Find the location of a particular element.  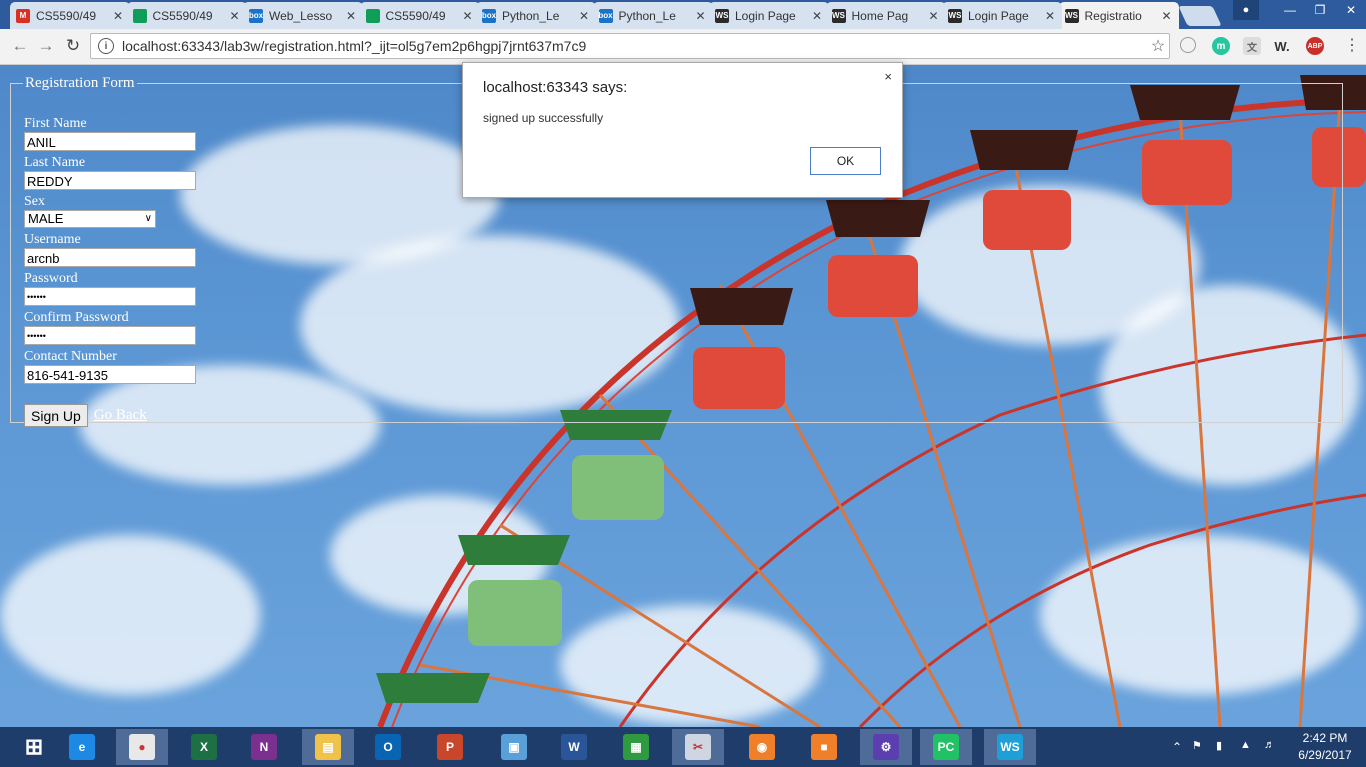

tab-title: Python_Le is located at coordinates (647, 15).